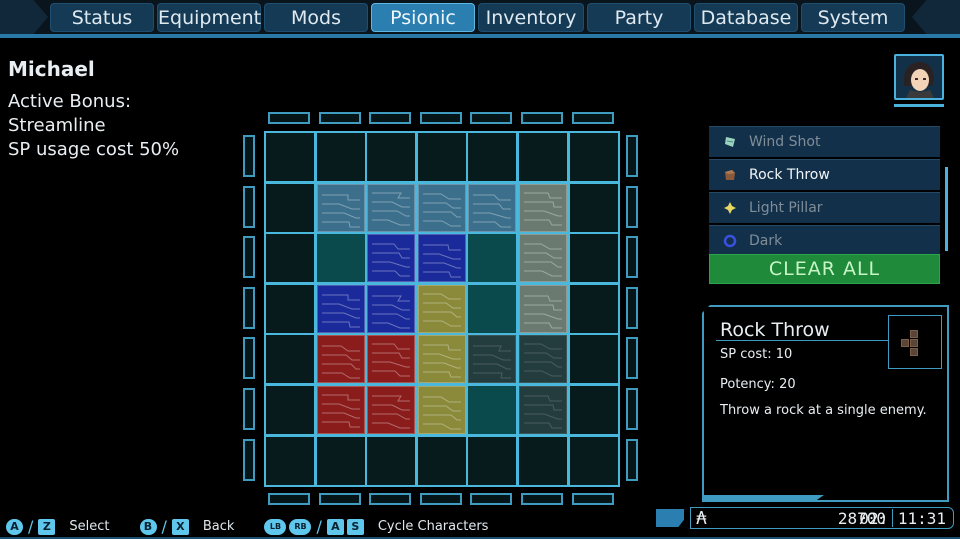 The height and width of the screenshot is (539, 960). What do you see at coordinates (902, 518) in the screenshot?
I see `playtime-value: 02: 11:31` at bounding box center [902, 518].